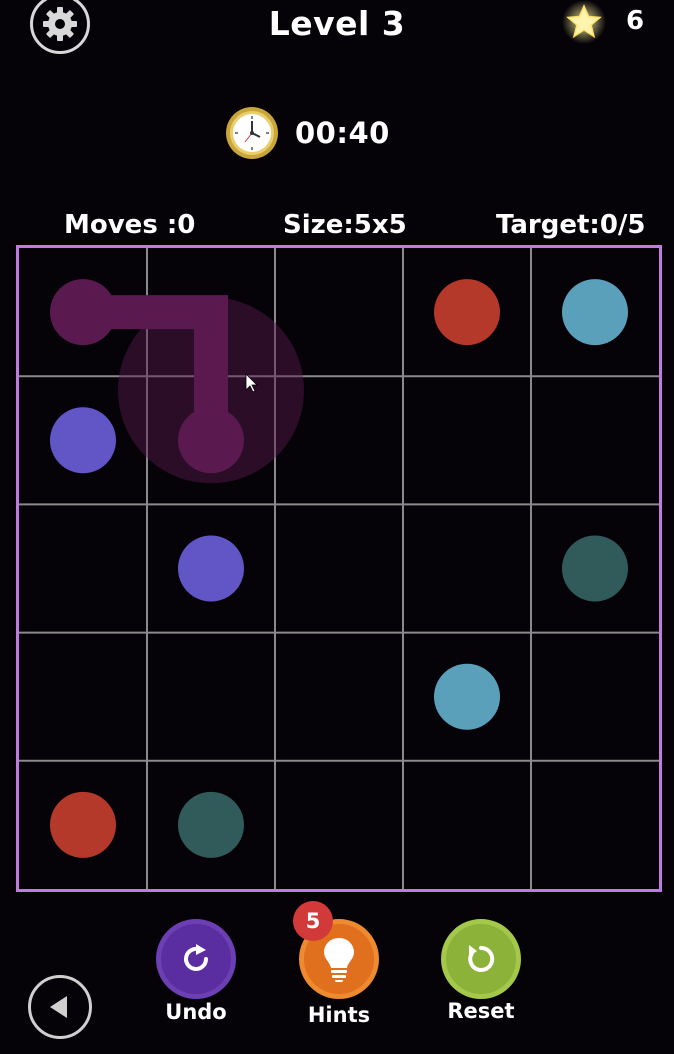  I want to click on undo-label: Undo, so click(196, 1012).